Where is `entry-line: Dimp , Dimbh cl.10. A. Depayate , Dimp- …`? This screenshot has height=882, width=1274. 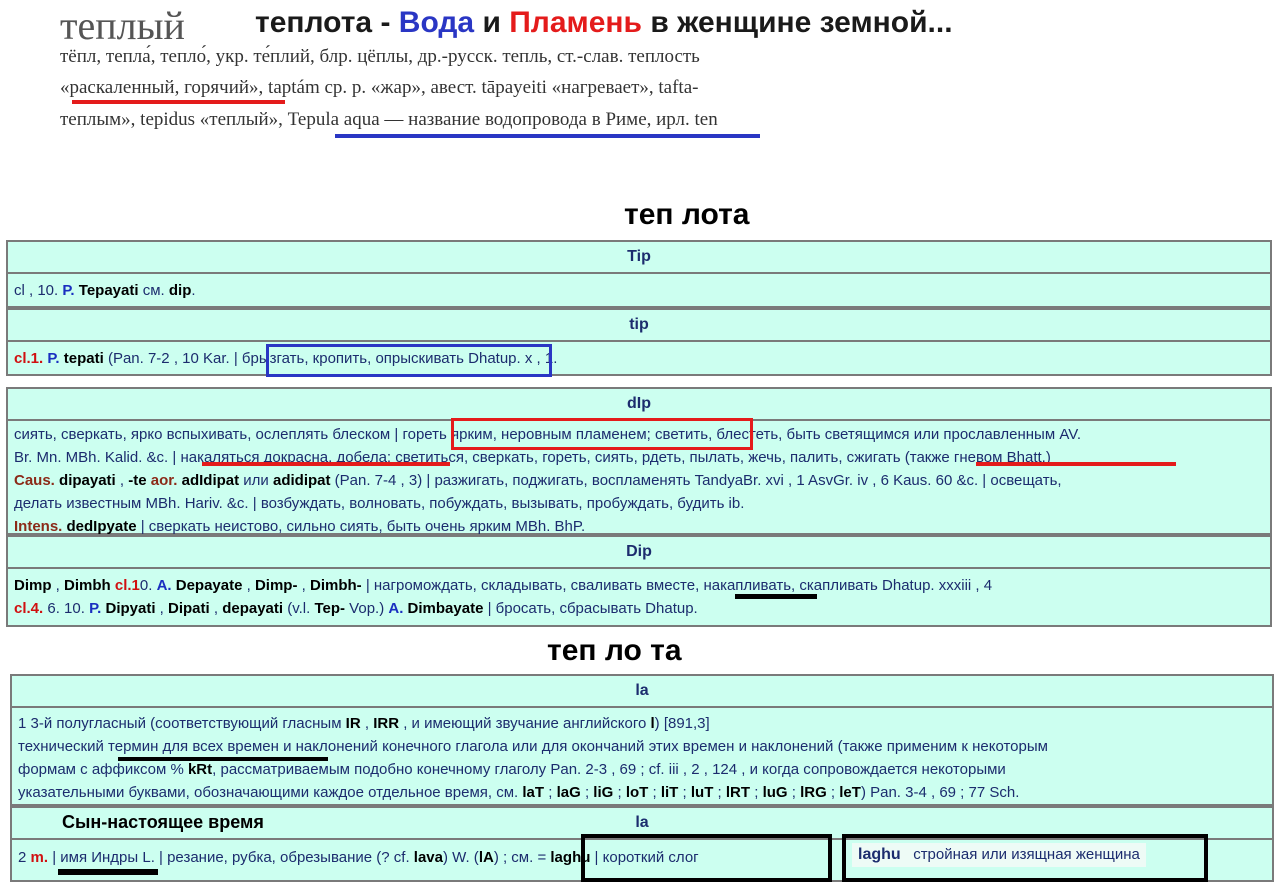 entry-line: Dimp , Dimbh cl.10. A. Depayate , Dimp- … is located at coordinates (503, 585).